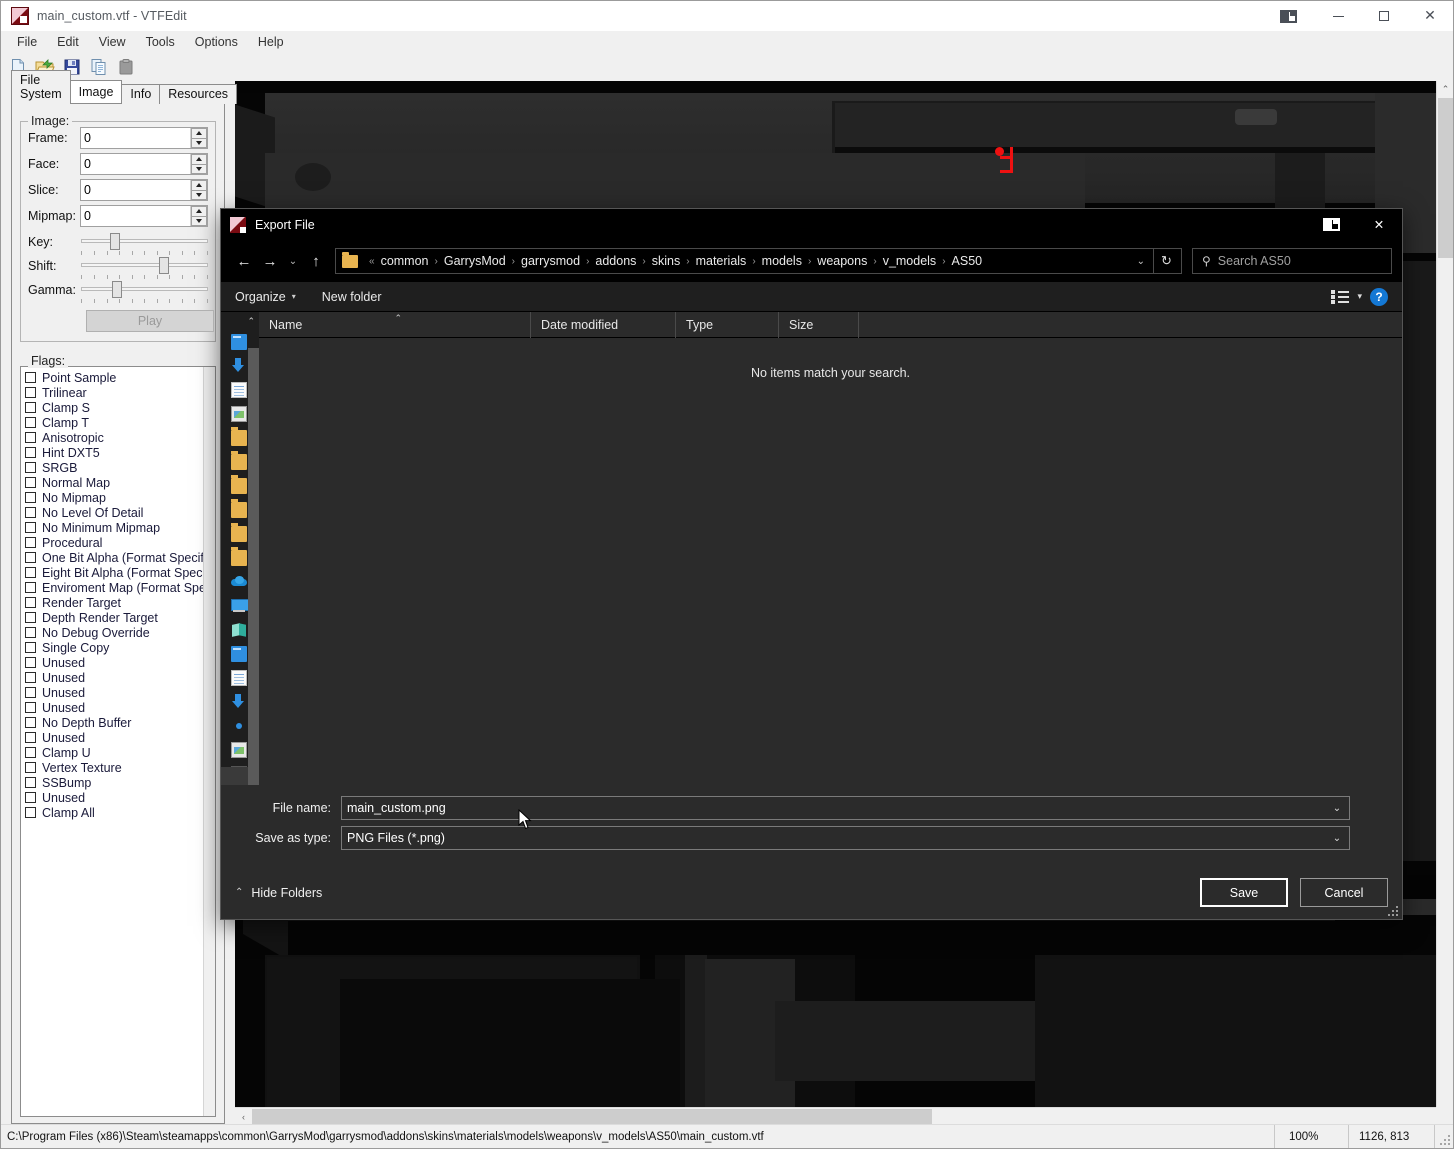  Describe the element at coordinates (114, 647) in the screenshot. I see `flag-checkbox-row: Single Copy` at that location.